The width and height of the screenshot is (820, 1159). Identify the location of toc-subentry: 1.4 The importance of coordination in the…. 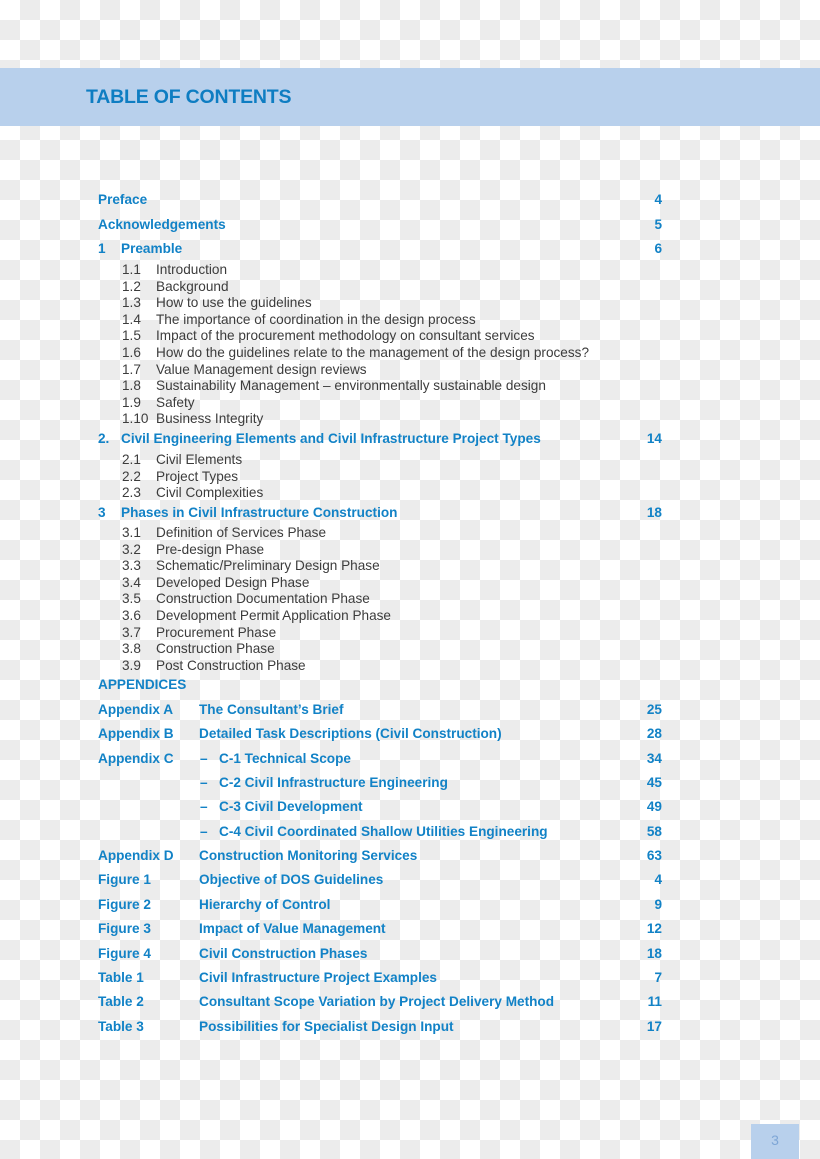
(410, 321).